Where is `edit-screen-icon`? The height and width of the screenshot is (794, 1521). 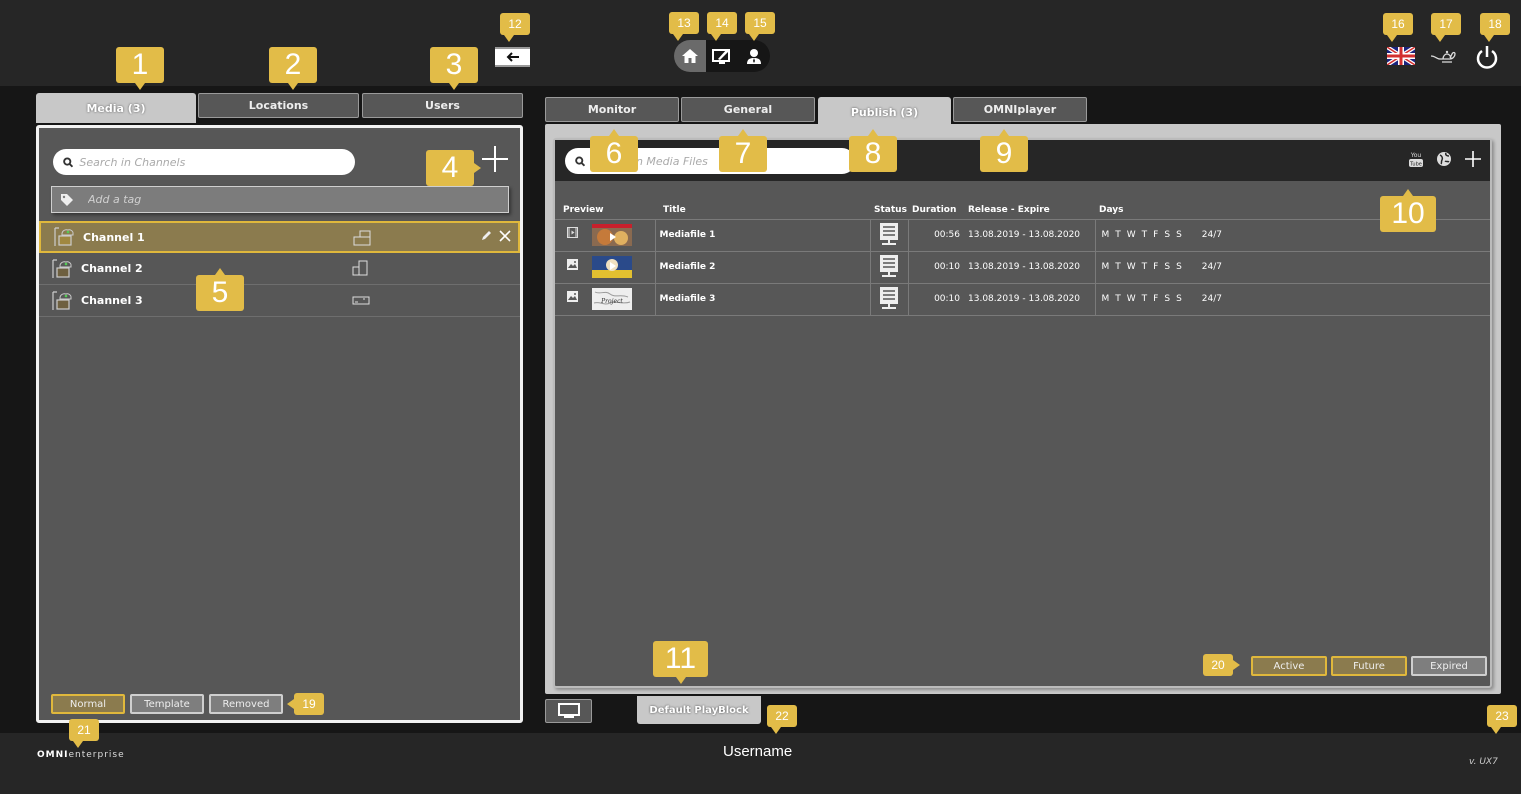
edit-screen-icon is located at coordinates (721, 56).